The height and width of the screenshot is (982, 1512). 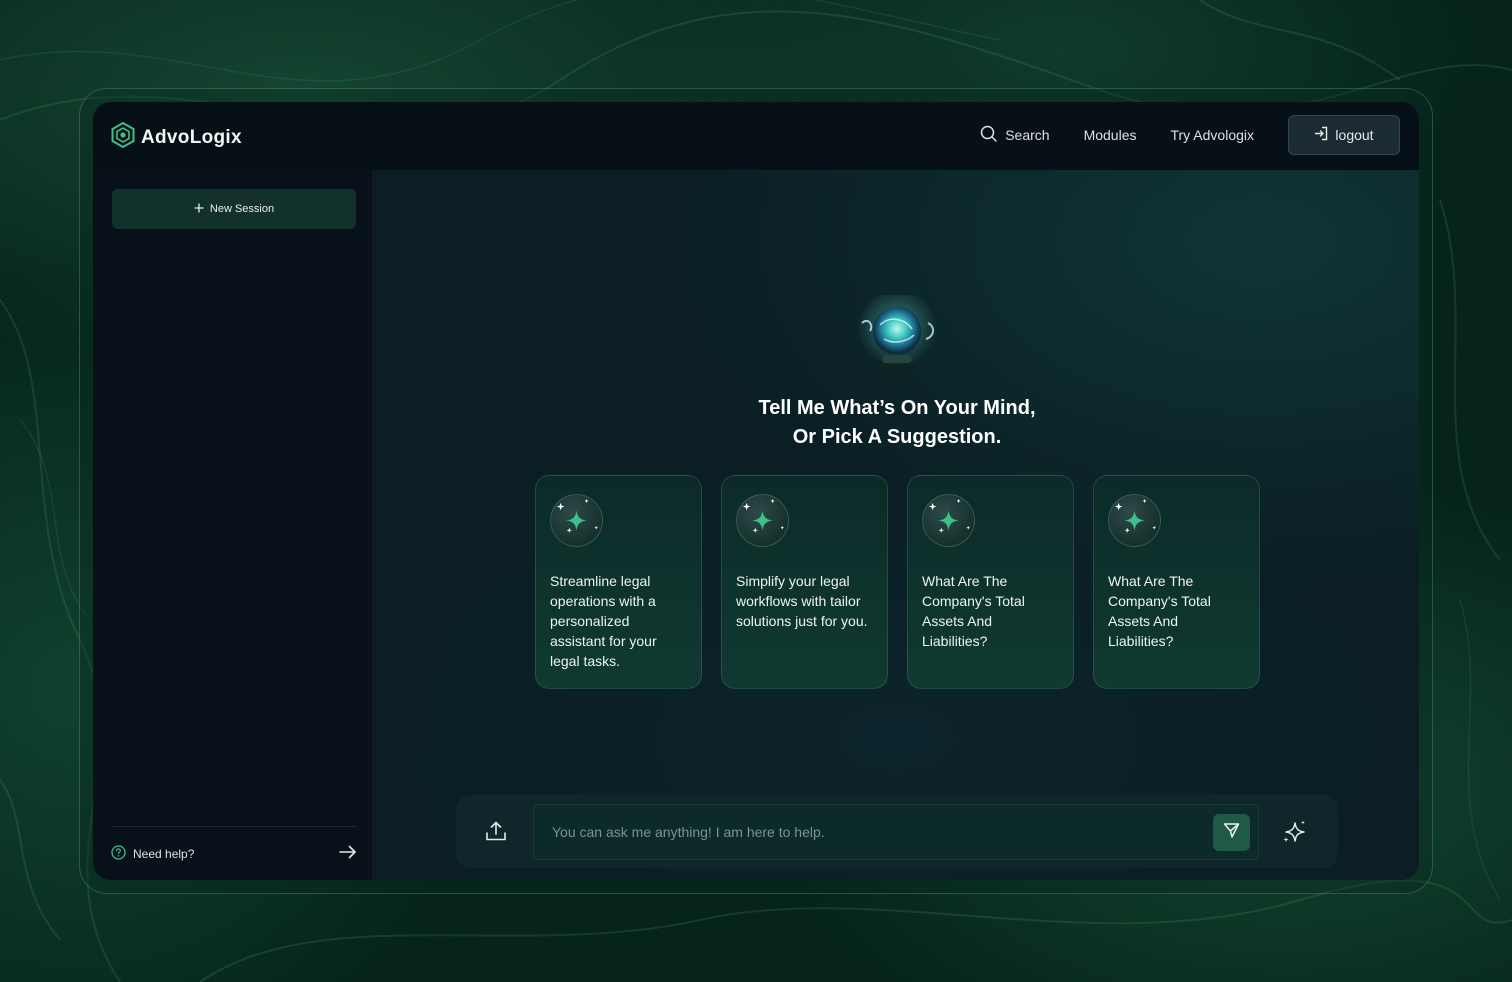 What do you see at coordinates (234, 853) in the screenshot?
I see `need-help-row: Need help?` at bounding box center [234, 853].